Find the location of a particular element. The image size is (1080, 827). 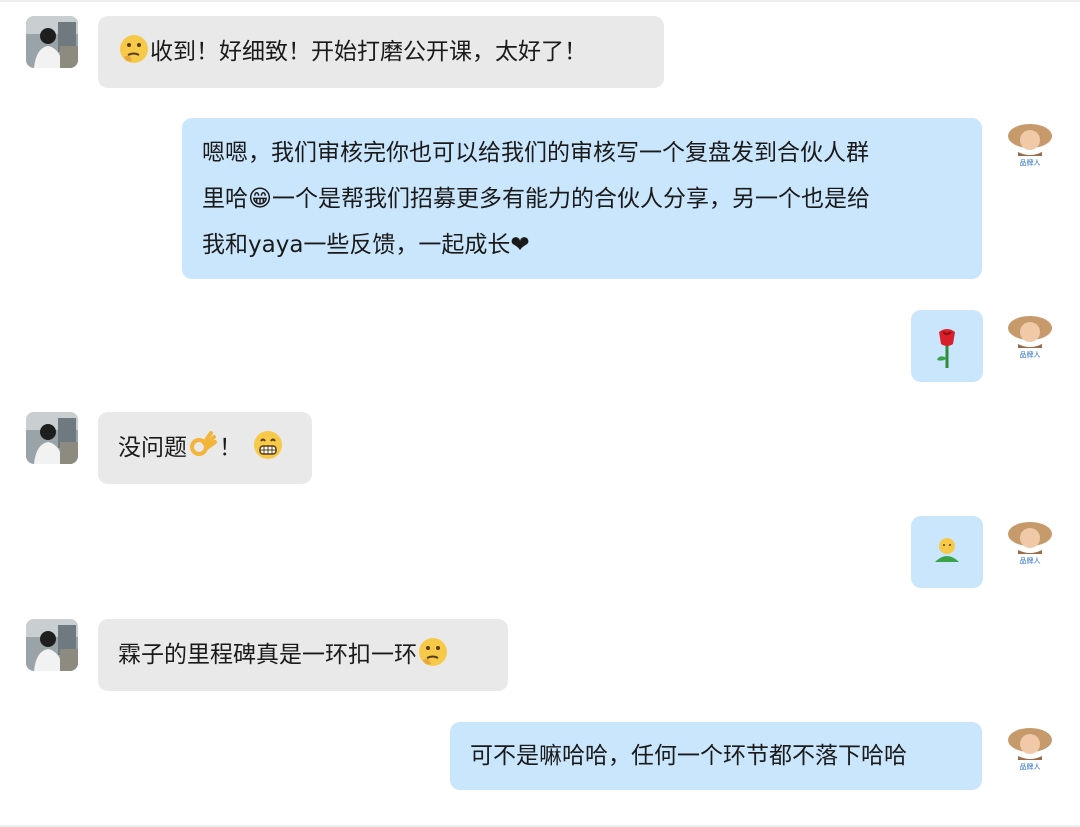

message-bubble-incoming: 霖子的里程碑真是一环扣一环 is located at coordinates (303, 655).